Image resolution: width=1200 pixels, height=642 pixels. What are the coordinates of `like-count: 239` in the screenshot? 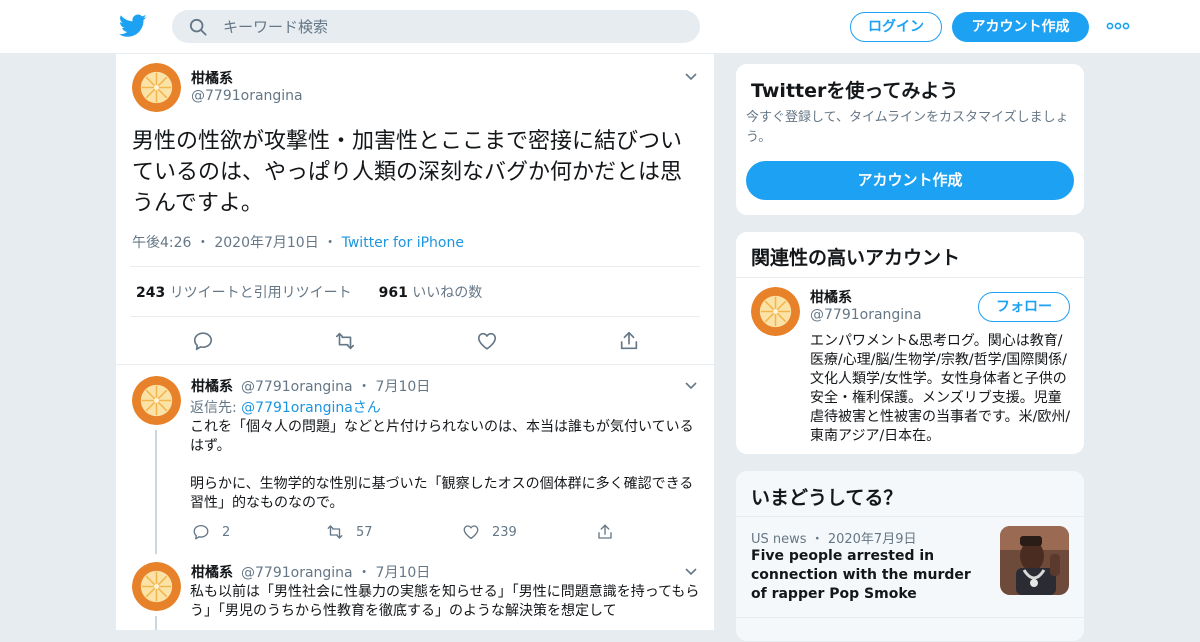 It's located at (504, 532).